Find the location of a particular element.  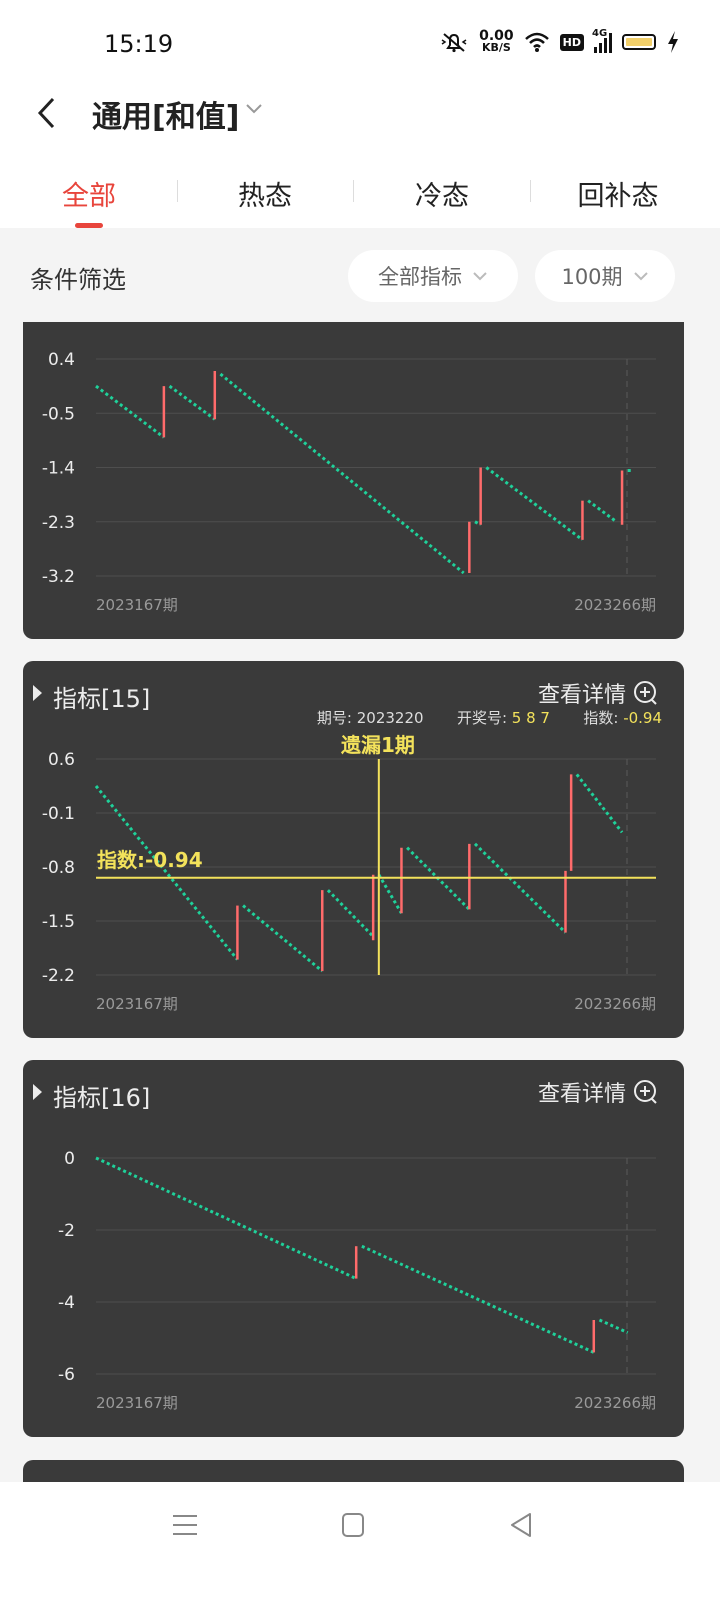

back-button is located at coordinates (46, 113).